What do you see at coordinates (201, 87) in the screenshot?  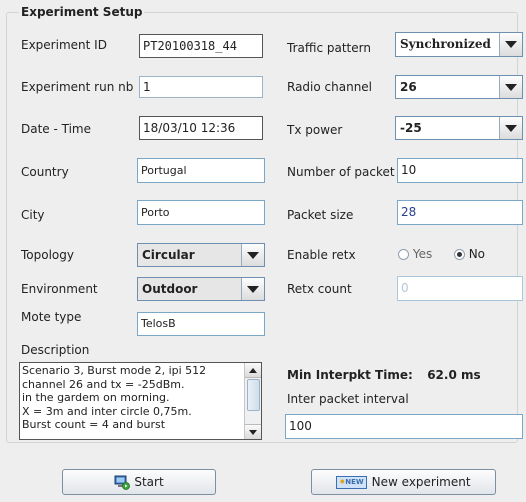 I see `run-nb-field: 1` at bounding box center [201, 87].